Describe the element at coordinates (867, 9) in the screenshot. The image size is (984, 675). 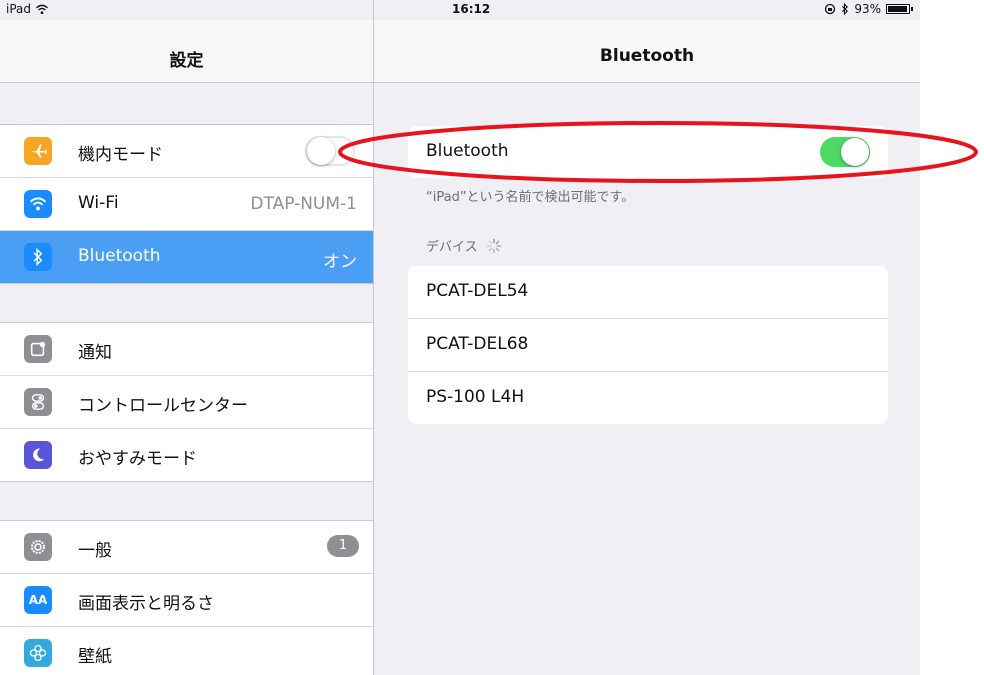
I see `battery-percent: 93%` at that location.